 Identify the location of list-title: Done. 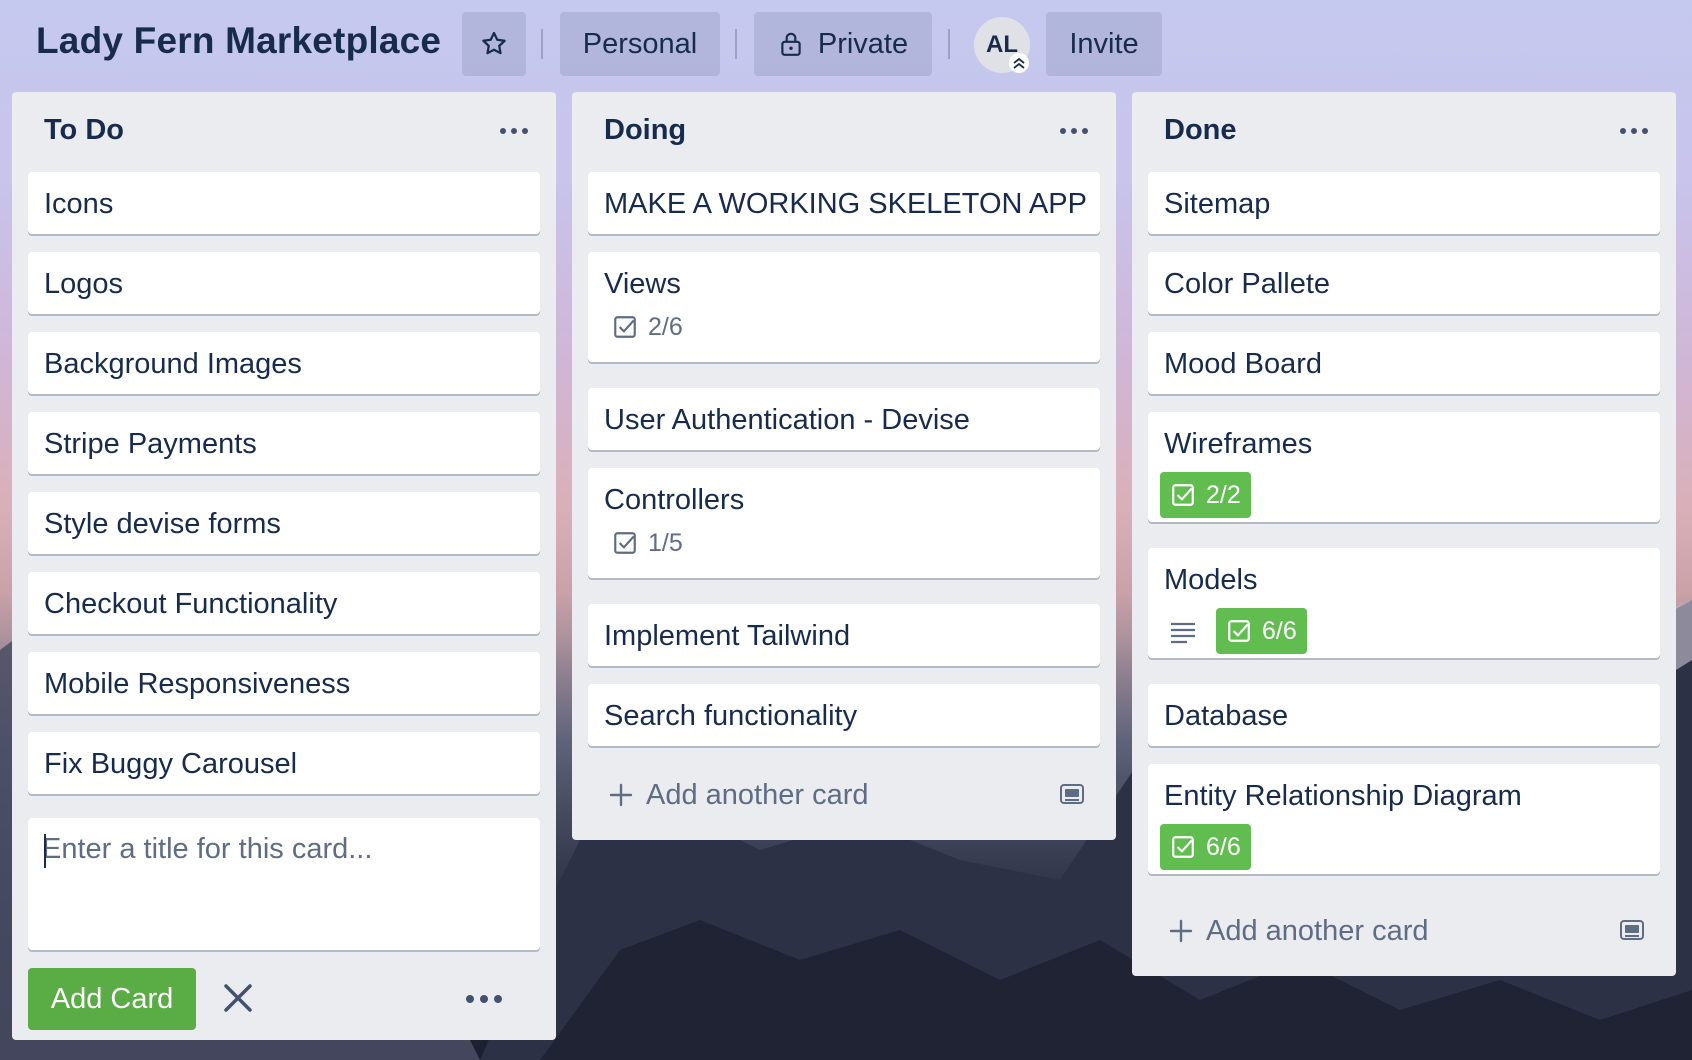
(1200, 130).